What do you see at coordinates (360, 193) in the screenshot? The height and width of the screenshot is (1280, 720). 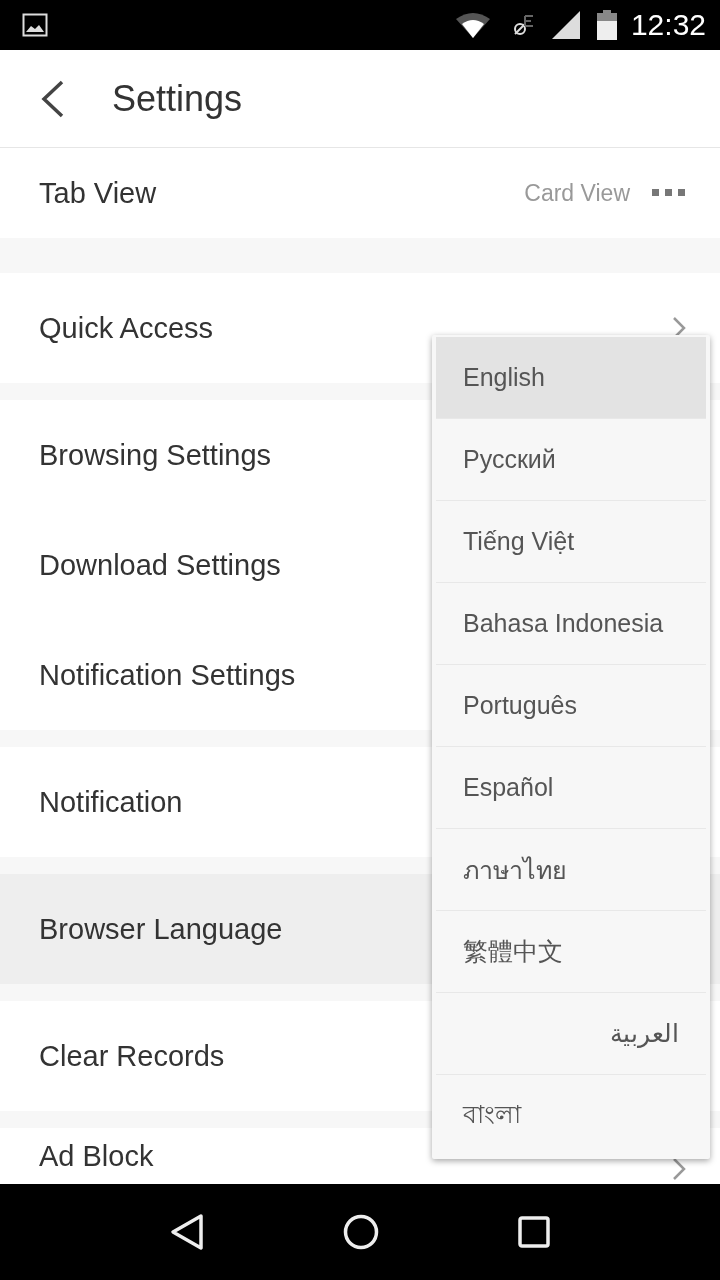 I see `tab-view-row: Tab View Card View` at bounding box center [360, 193].